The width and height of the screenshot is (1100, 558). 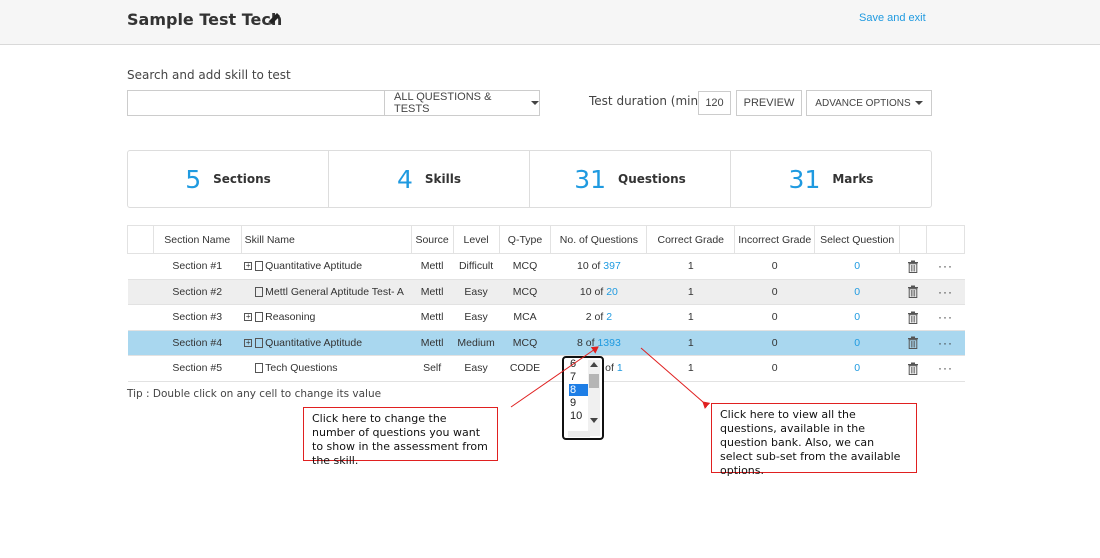 What do you see at coordinates (578, 403) in the screenshot?
I see `dropdown-option: 9` at bounding box center [578, 403].